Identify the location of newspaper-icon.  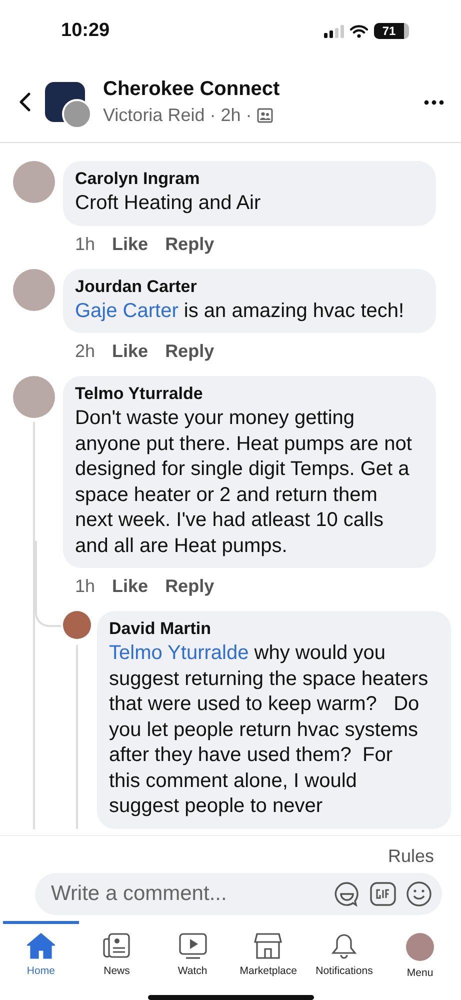
(116, 946).